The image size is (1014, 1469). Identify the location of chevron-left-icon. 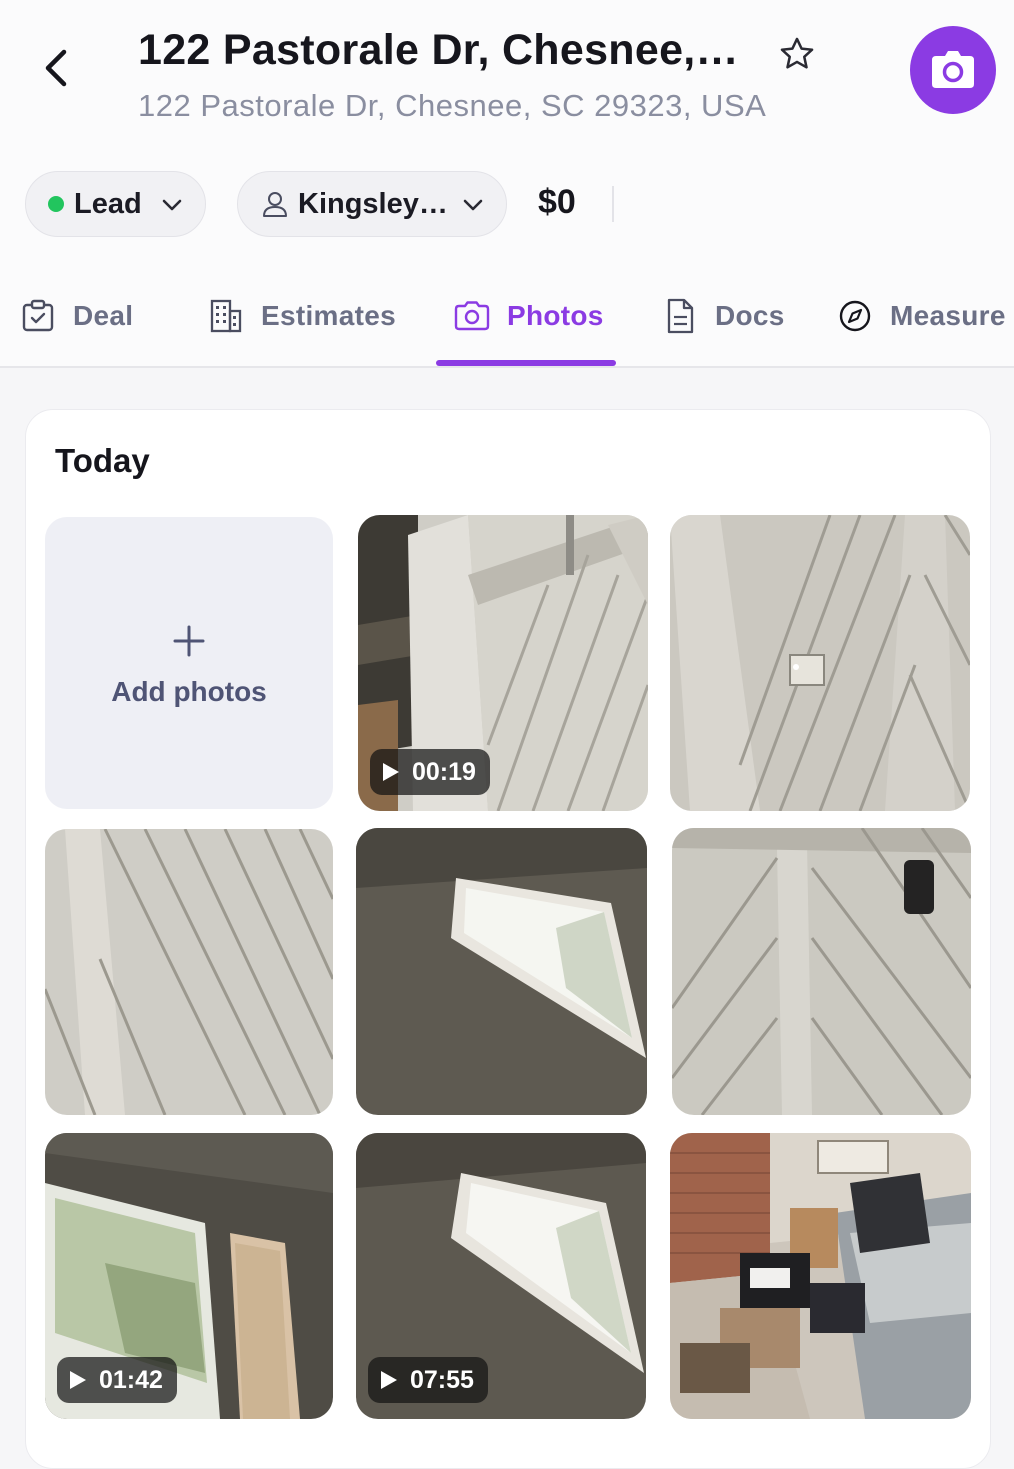
(56, 68).